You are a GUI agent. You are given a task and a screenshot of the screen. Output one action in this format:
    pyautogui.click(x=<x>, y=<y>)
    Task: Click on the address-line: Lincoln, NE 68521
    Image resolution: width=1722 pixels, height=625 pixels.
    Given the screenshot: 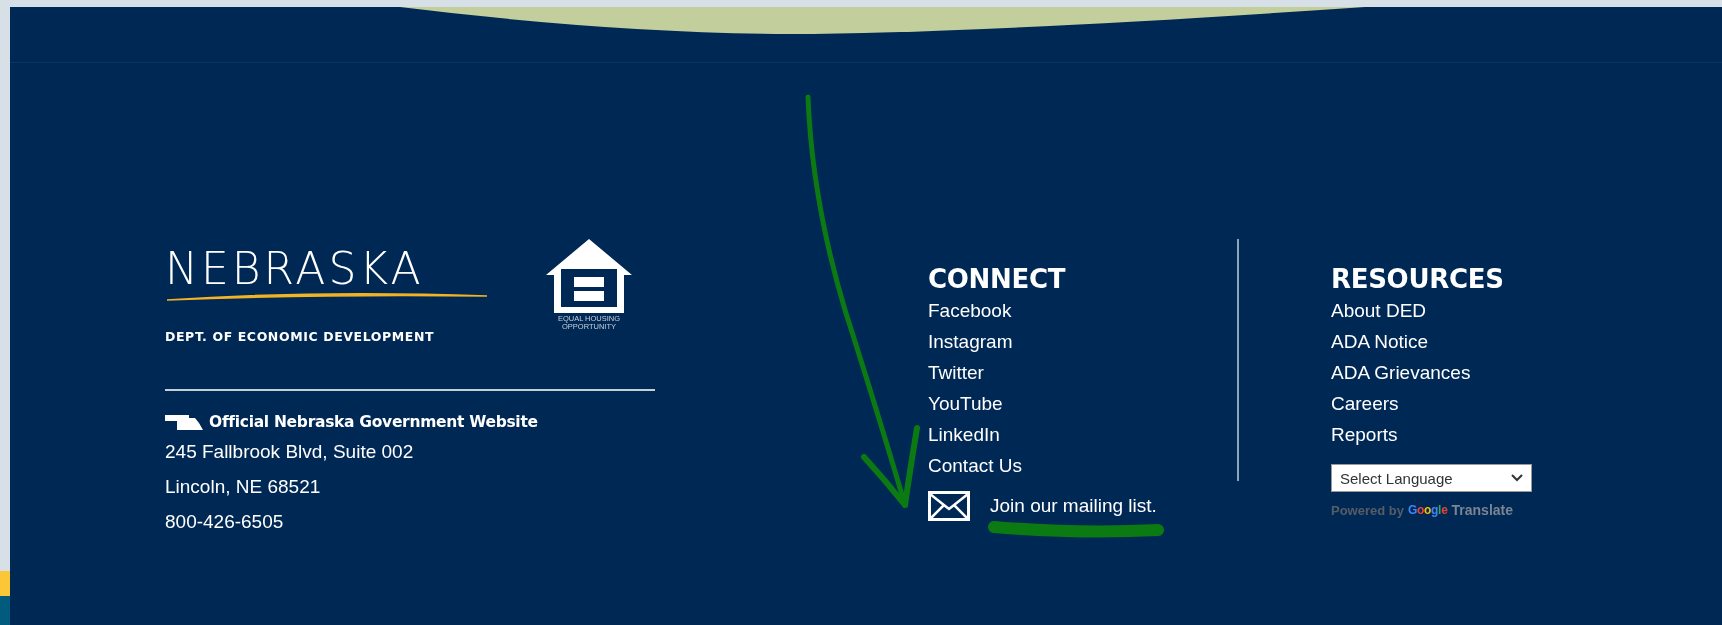 What is the action you would take?
    pyautogui.click(x=243, y=487)
    